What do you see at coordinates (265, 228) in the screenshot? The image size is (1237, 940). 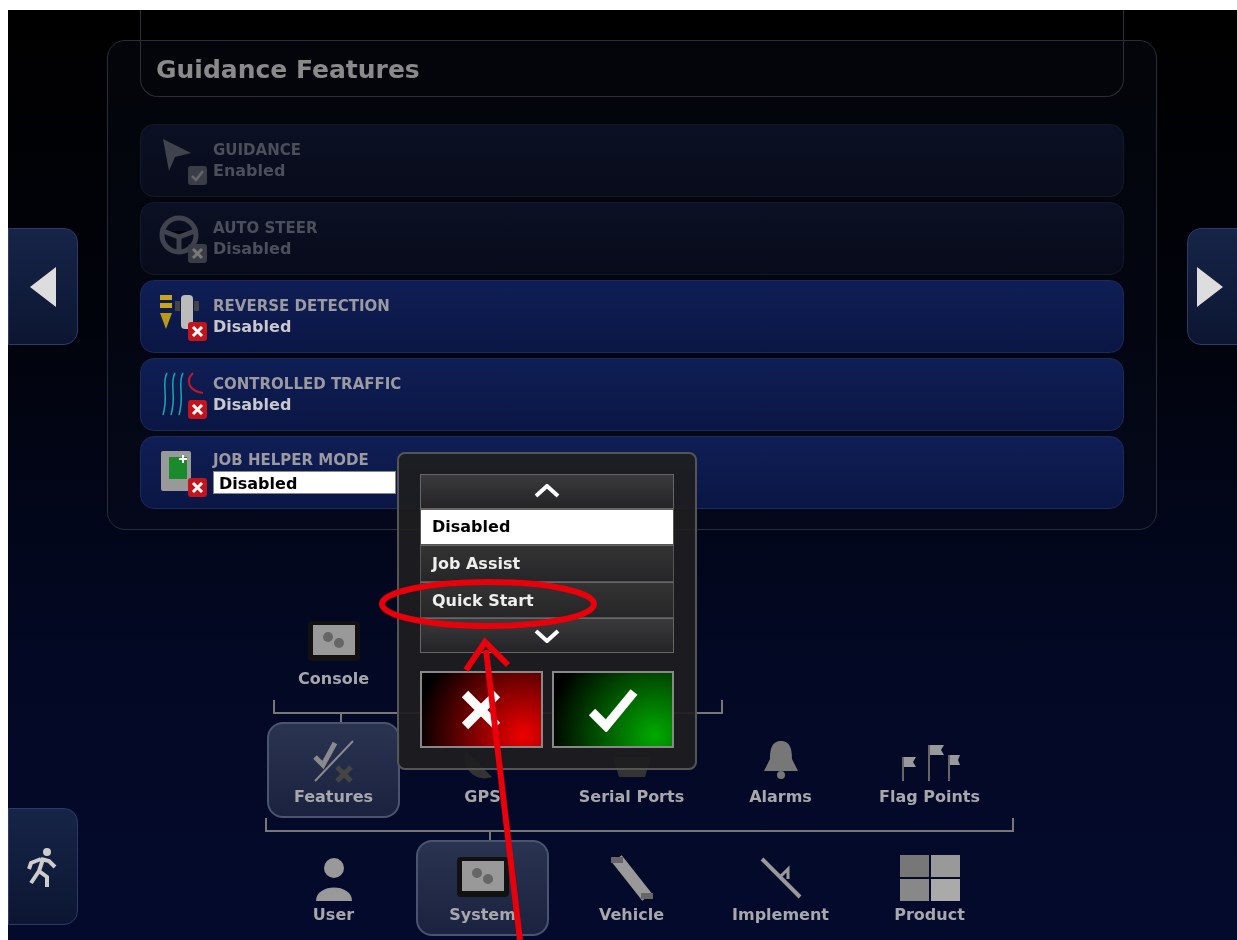 I see `feature-title: AUTO STEER` at bounding box center [265, 228].